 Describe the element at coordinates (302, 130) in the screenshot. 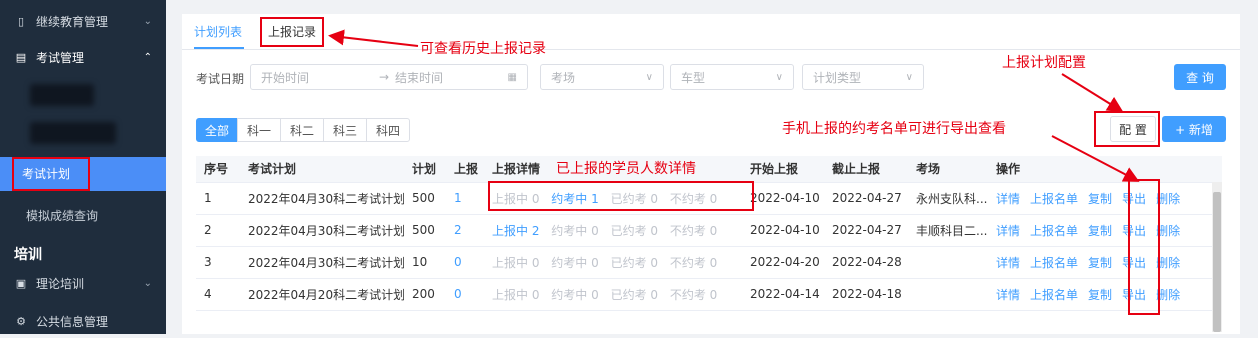

I see `filter-subject-2: 科二` at that location.